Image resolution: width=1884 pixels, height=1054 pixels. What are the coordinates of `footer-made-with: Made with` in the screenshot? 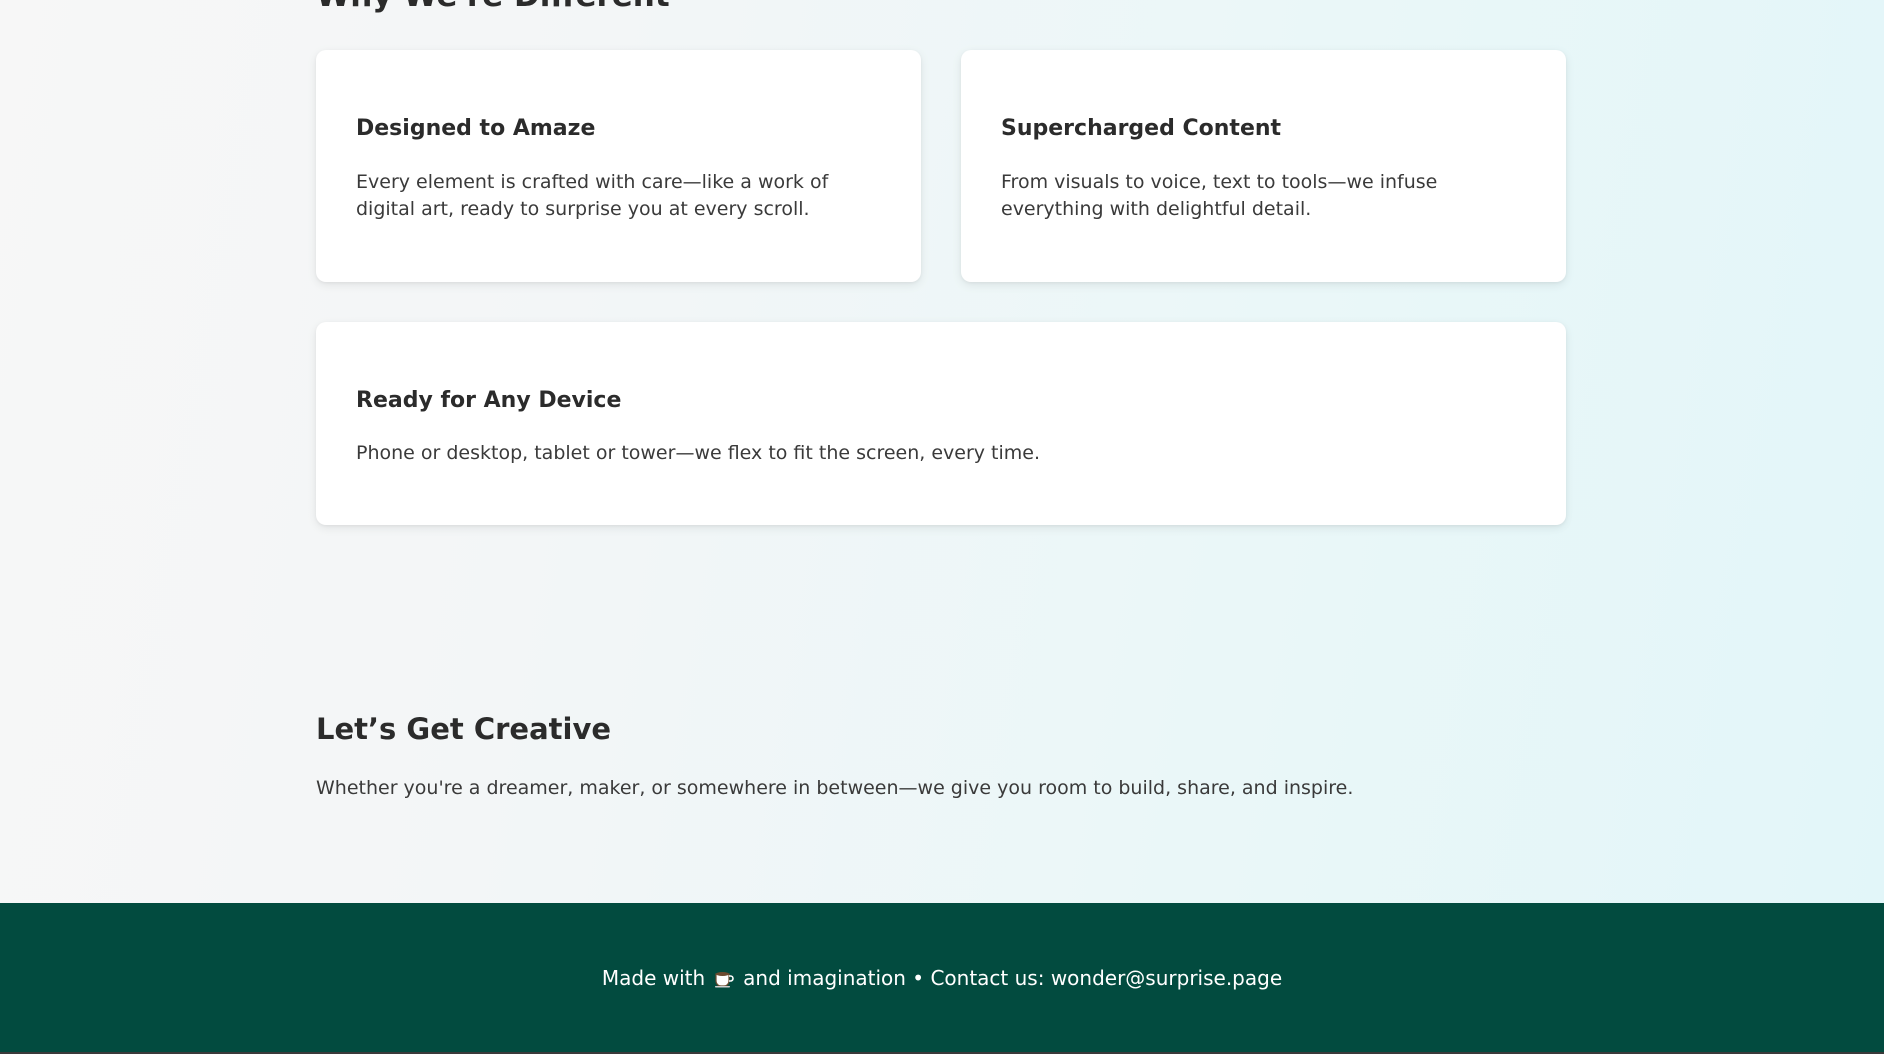 It's located at (653, 977).